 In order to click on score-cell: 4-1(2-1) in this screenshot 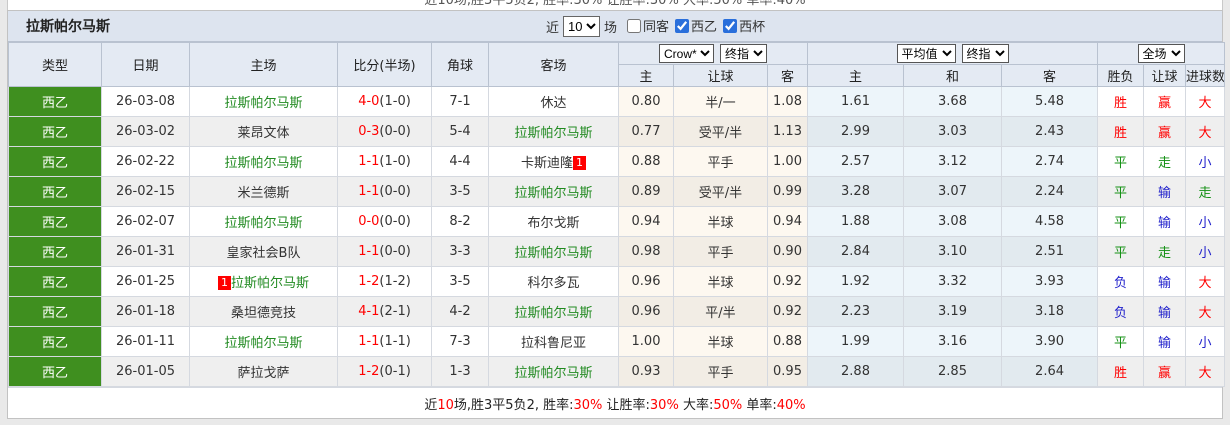, I will do `click(384, 311)`.